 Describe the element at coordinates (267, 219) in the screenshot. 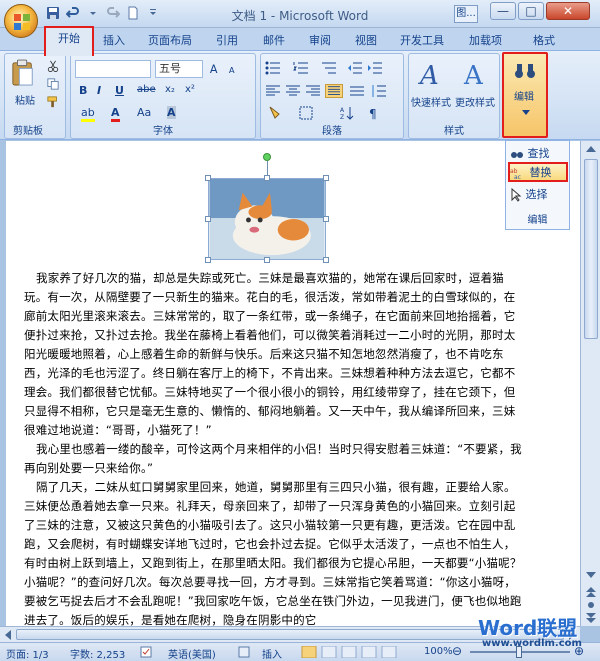

I see `kitten-image` at that location.